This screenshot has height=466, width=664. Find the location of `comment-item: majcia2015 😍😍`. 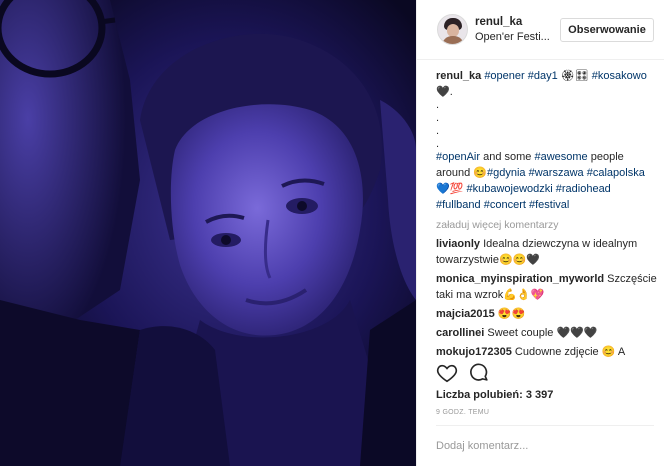

comment-item: majcia2015 😍😍 is located at coordinates (547, 314).